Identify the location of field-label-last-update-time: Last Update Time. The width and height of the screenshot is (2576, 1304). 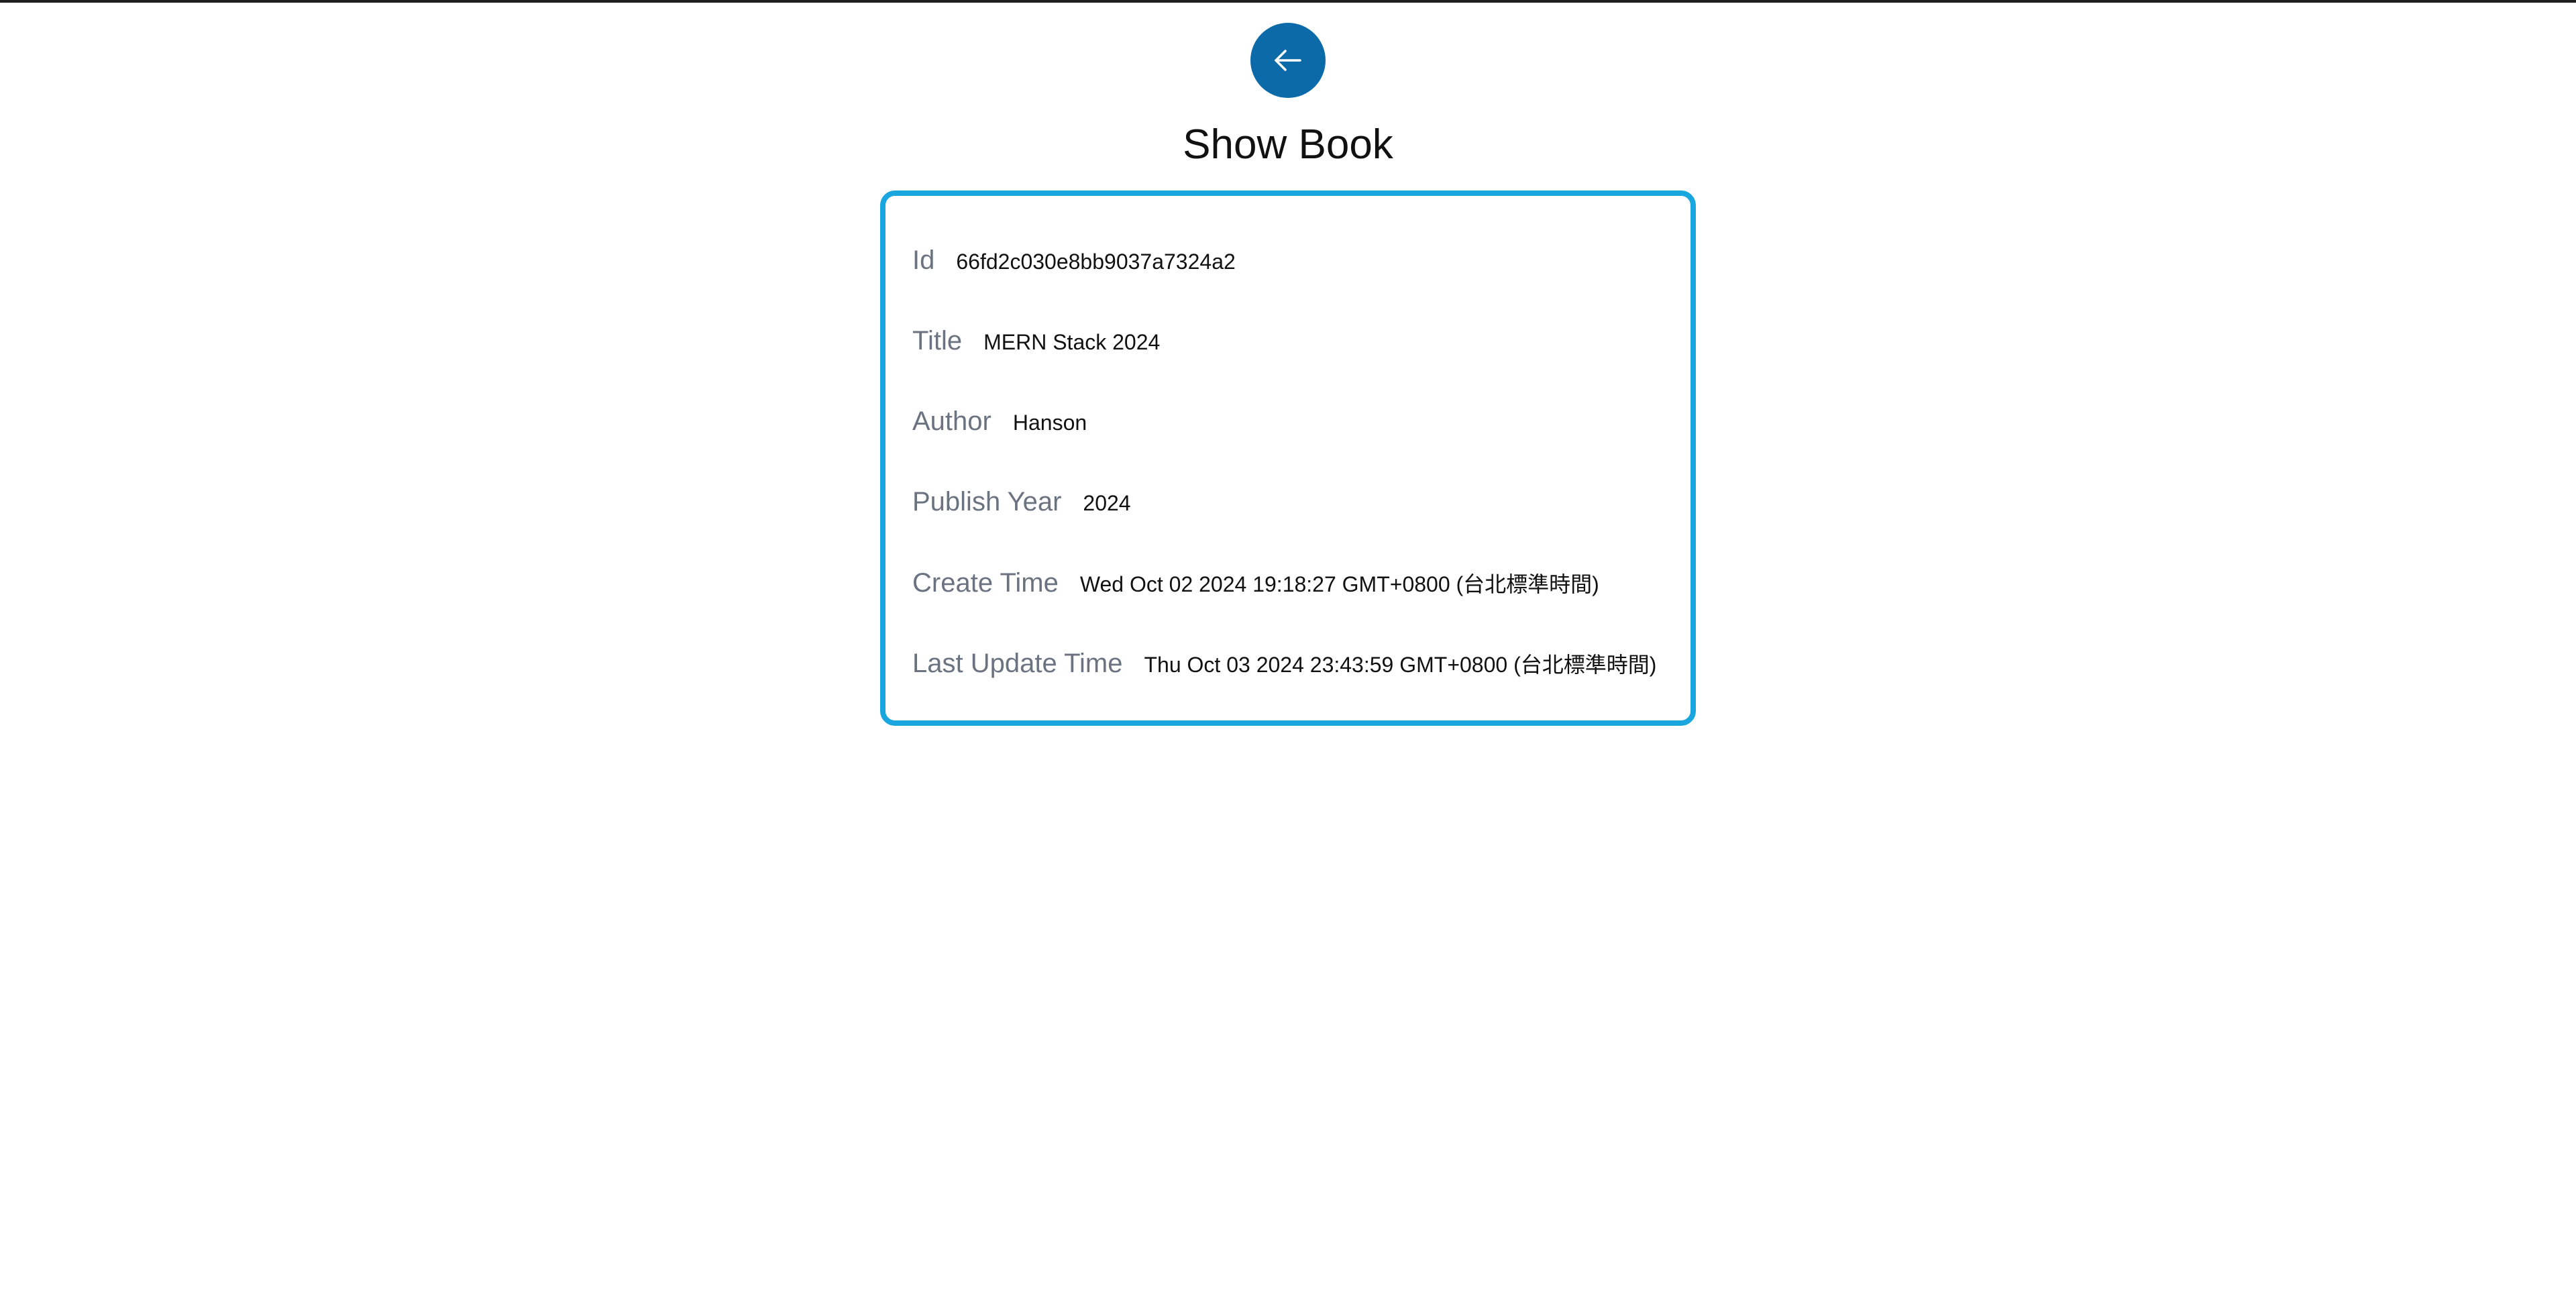
(1017, 664).